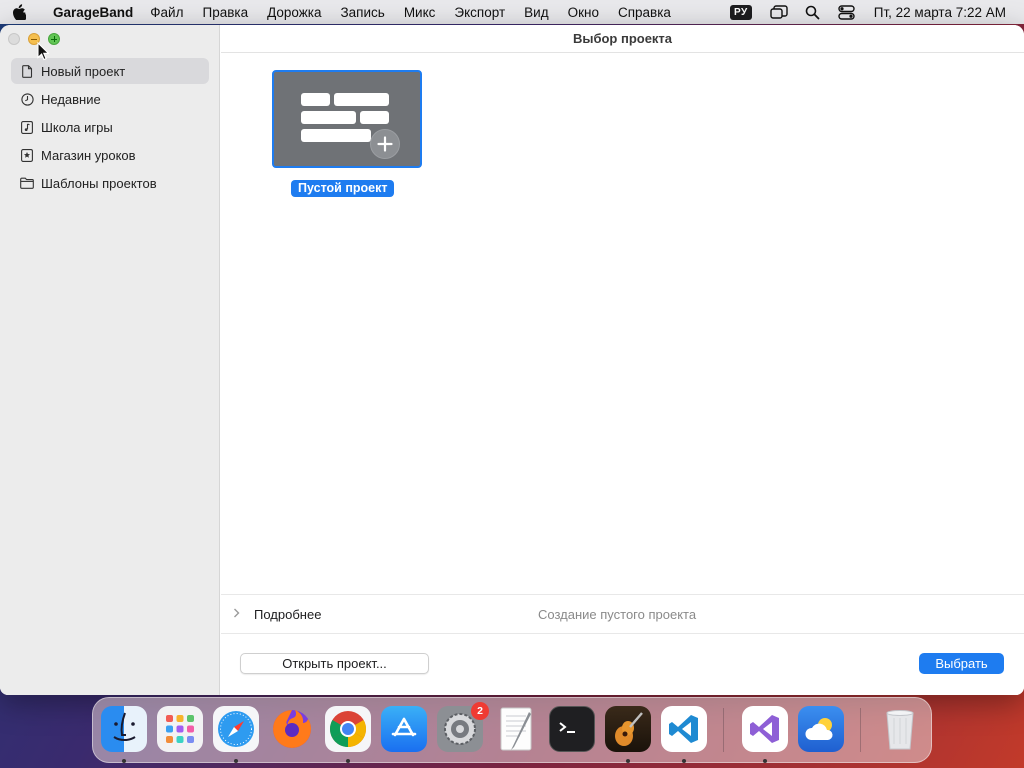  What do you see at coordinates (572, 729) in the screenshot?
I see `dock-terminal-icon` at bounding box center [572, 729].